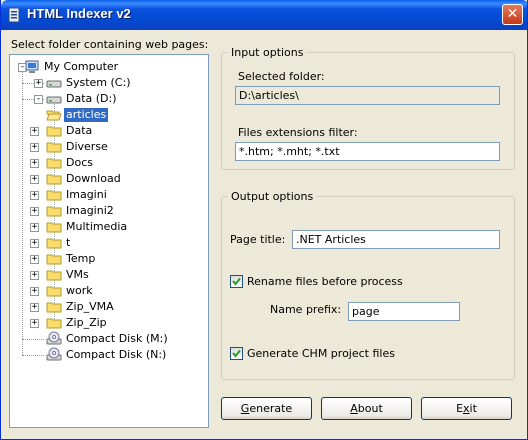 The height and width of the screenshot is (440, 528). I want to click on output-options-legend: Output options, so click(272, 196).